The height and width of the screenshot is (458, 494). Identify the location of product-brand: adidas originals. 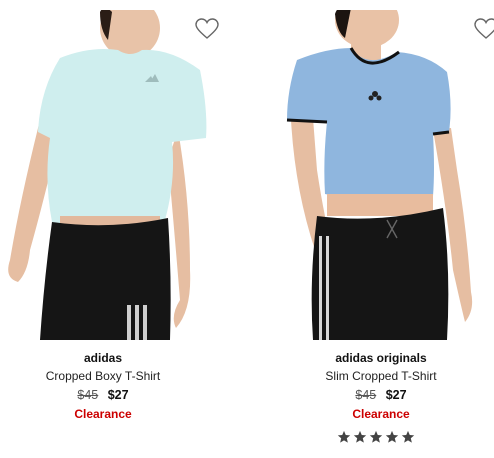
(370, 358).